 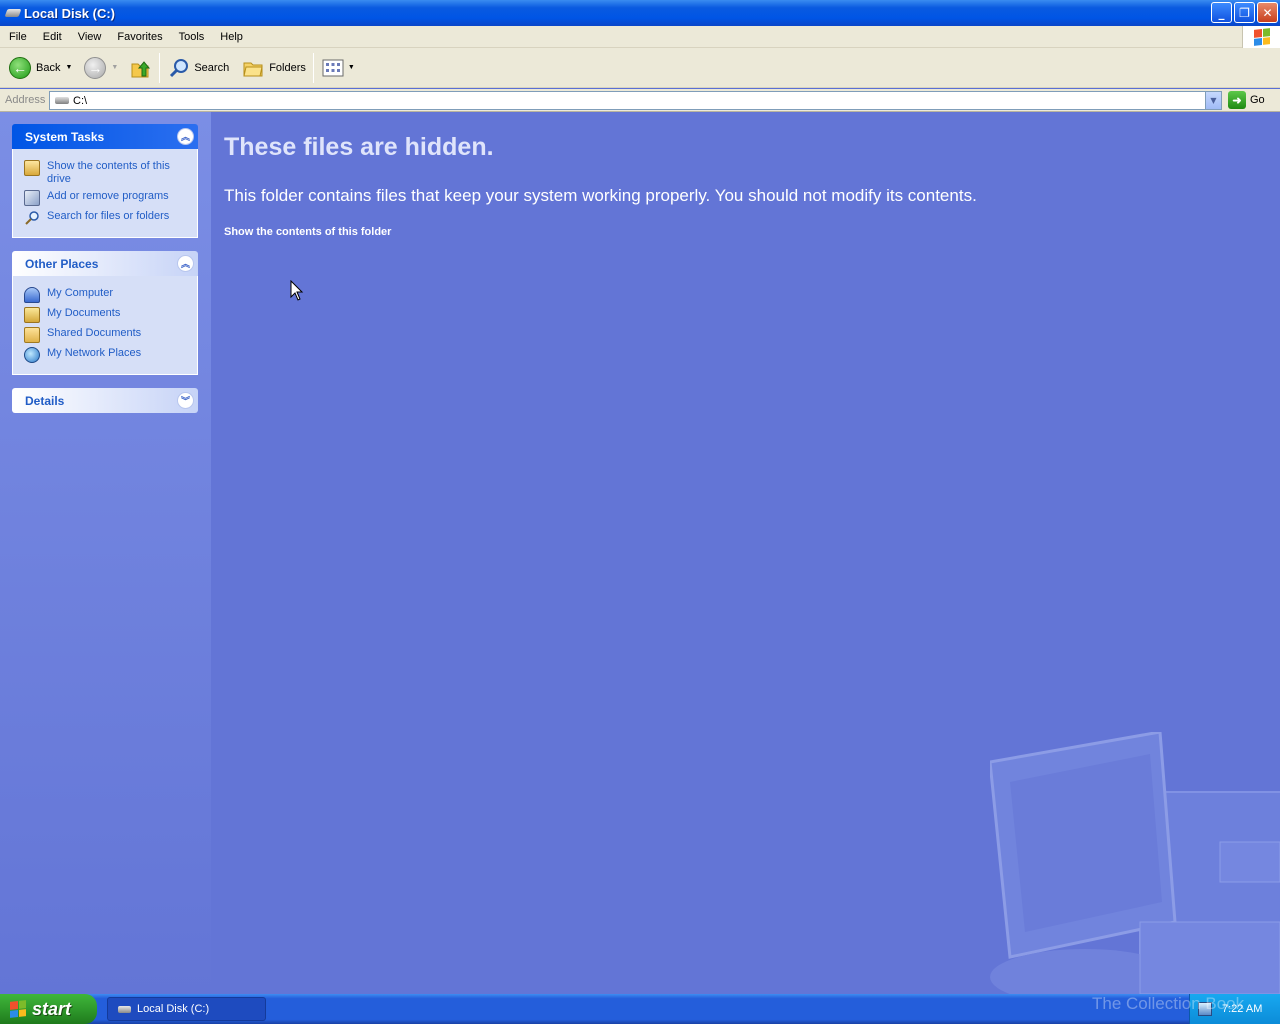 I want to click on title-bar: Local Disk (C:) _ ❐ ✕, so click(x=640, y=13).